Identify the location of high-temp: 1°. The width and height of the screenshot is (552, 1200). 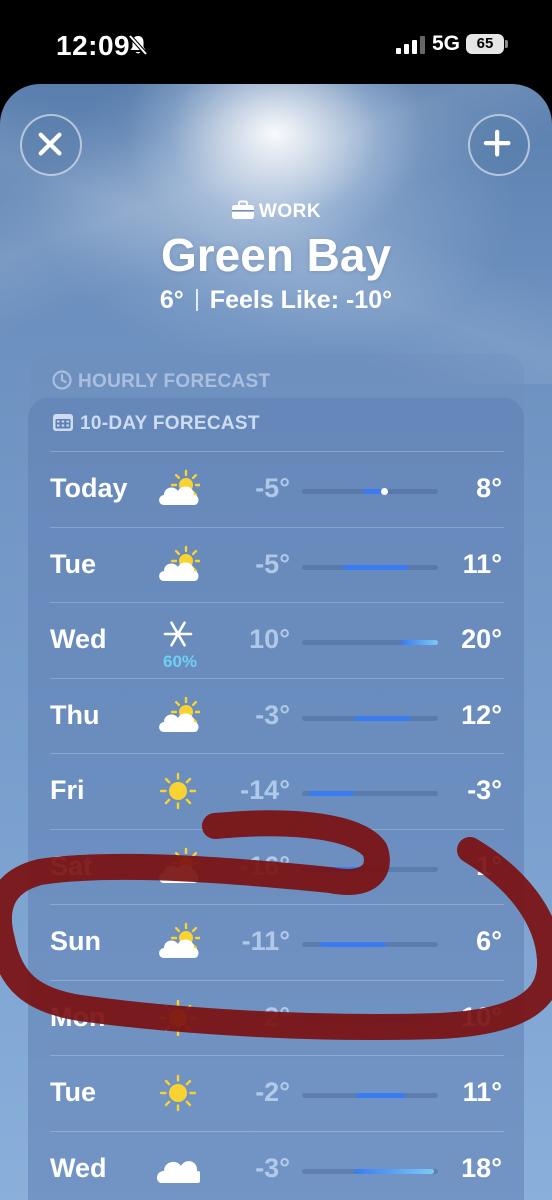
(489, 865).